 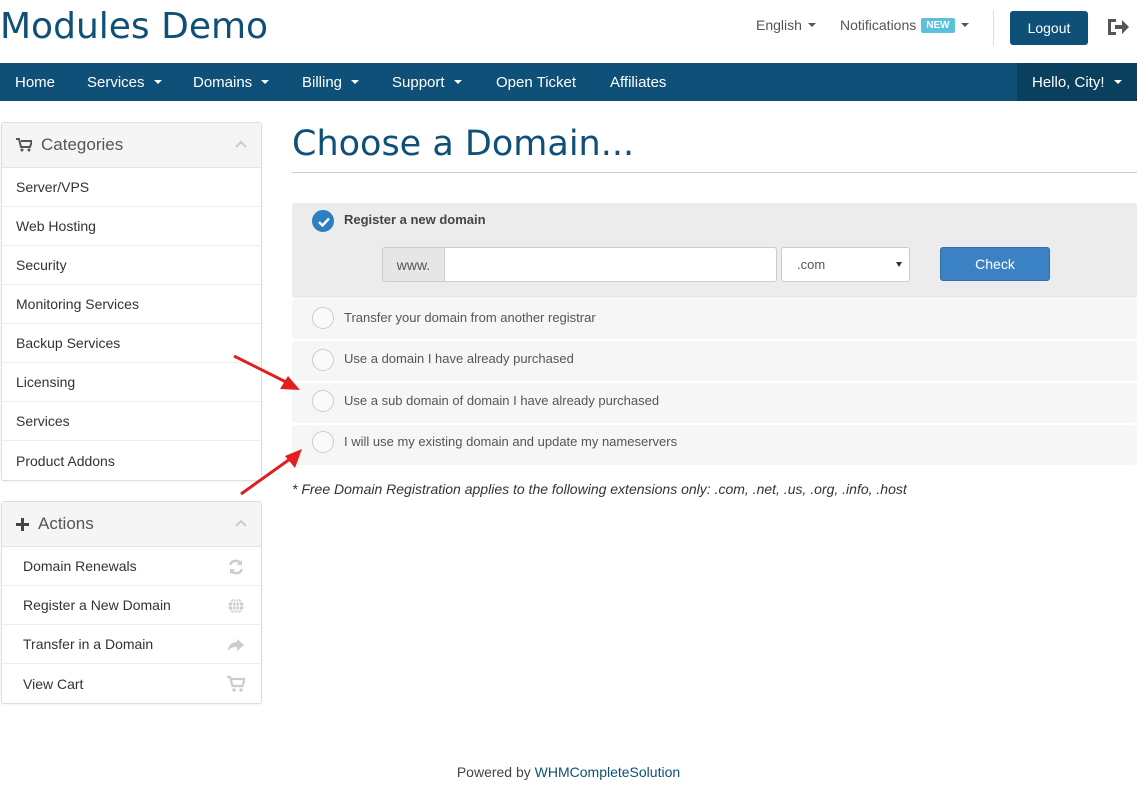 What do you see at coordinates (41, 265) in the screenshot?
I see `category-label: Security` at bounding box center [41, 265].